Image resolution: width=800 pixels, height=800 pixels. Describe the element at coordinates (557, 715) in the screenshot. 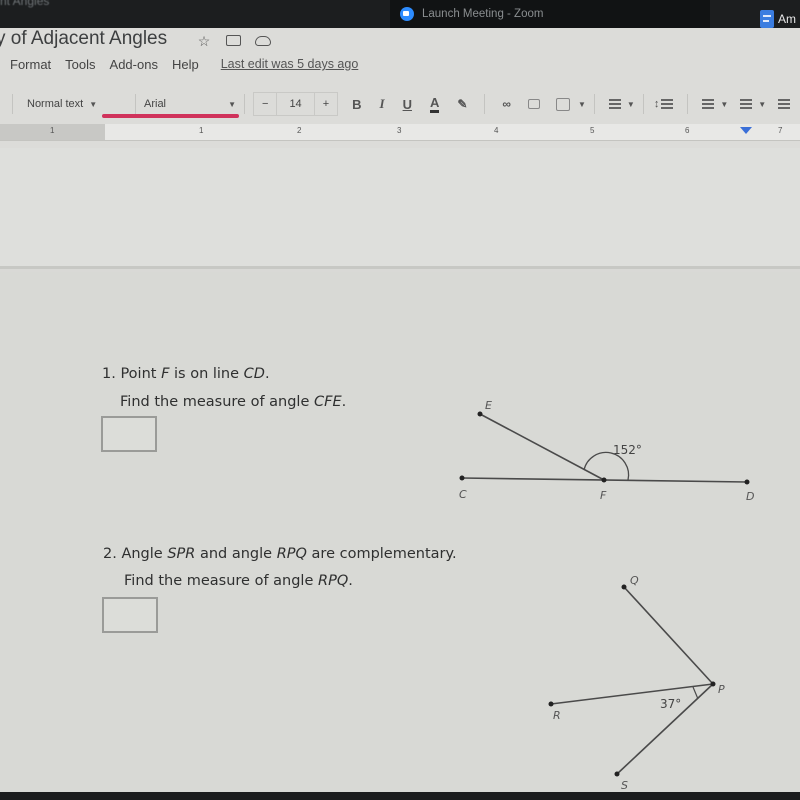

I see `label-r: R` at that location.